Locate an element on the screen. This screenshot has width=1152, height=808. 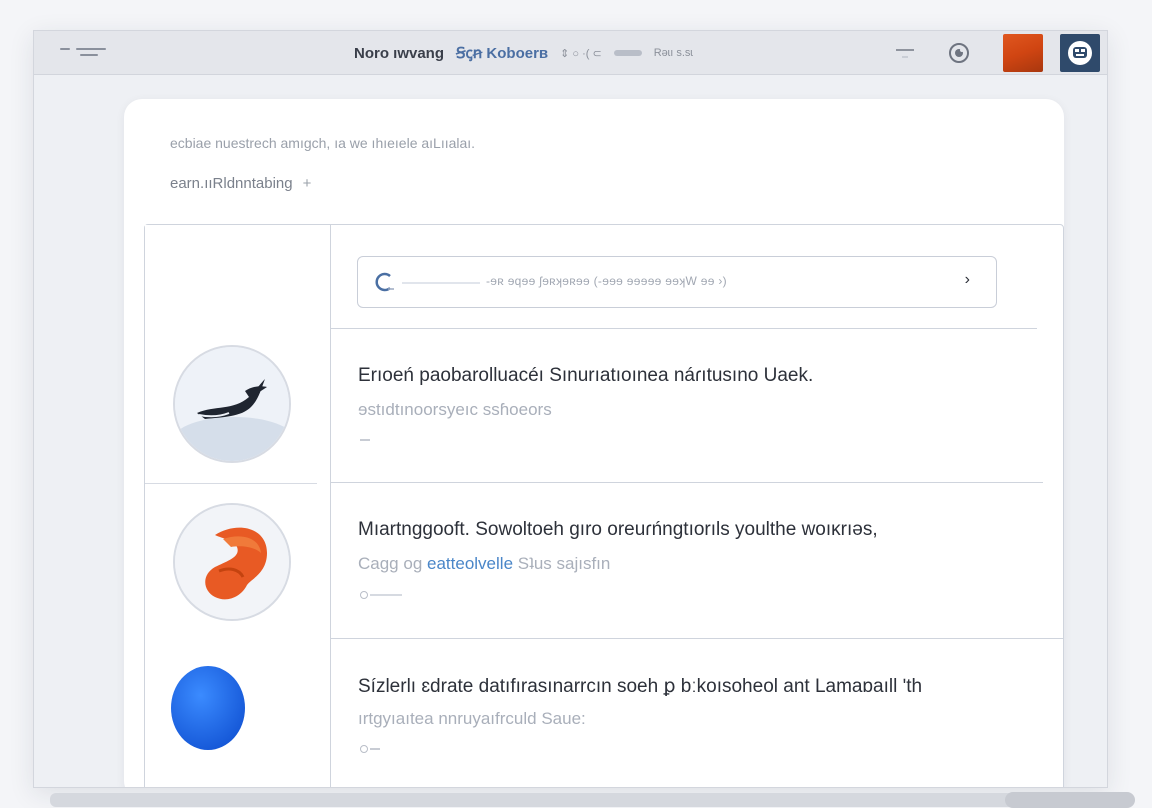
minimize-icon is located at coordinates (905, 53).